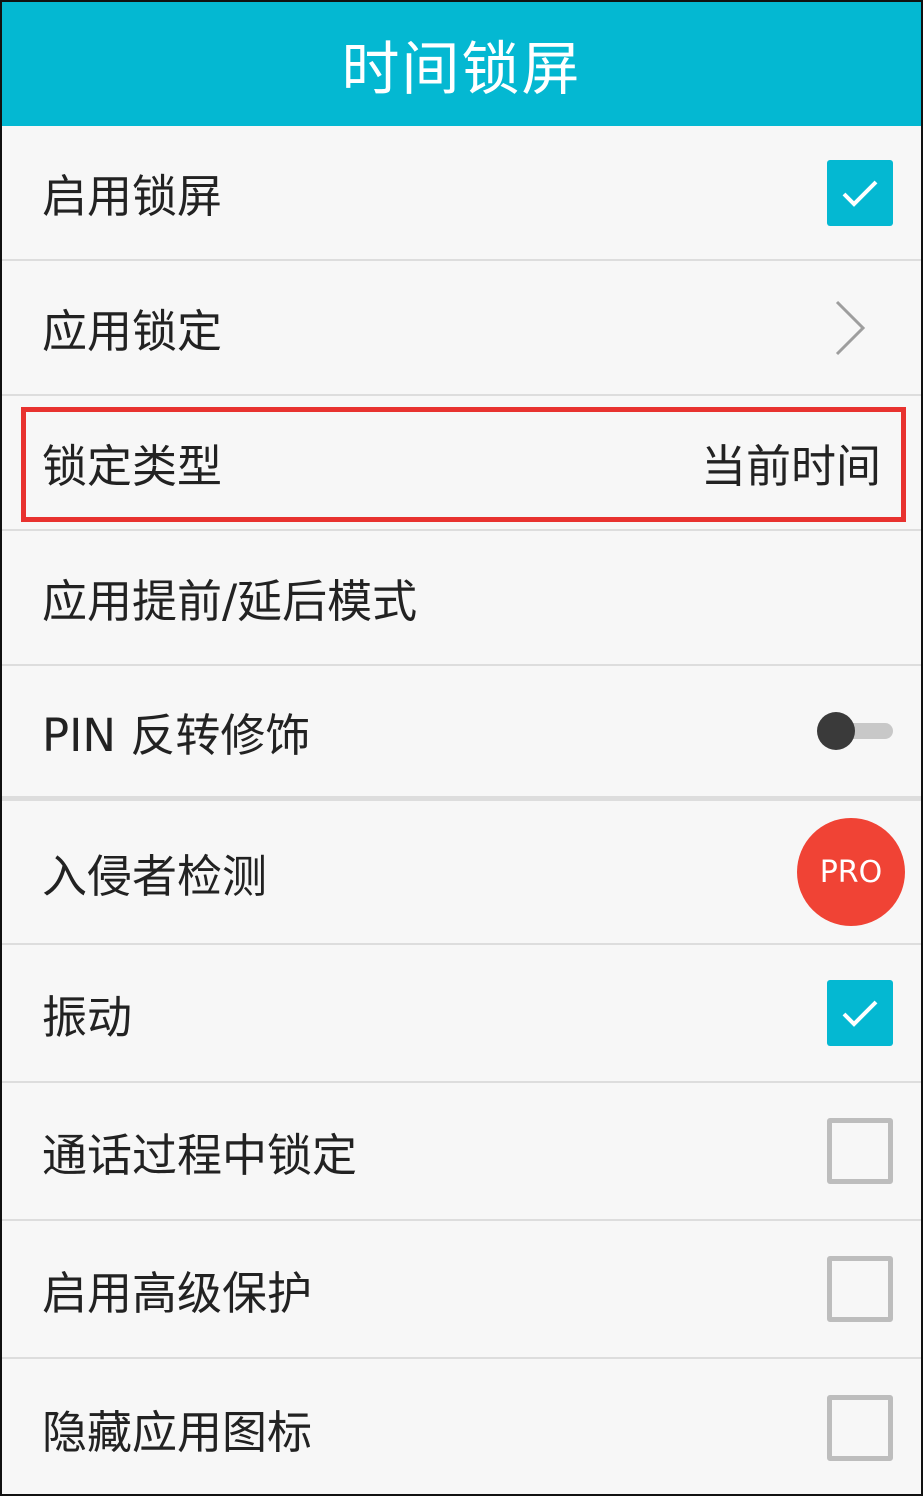 This screenshot has width=923, height=1496. What do you see at coordinates (461, 1290) in the screenshot?
I see `setting-advanced-protection: 启用高级保护` at bounding box center [461, 1290].